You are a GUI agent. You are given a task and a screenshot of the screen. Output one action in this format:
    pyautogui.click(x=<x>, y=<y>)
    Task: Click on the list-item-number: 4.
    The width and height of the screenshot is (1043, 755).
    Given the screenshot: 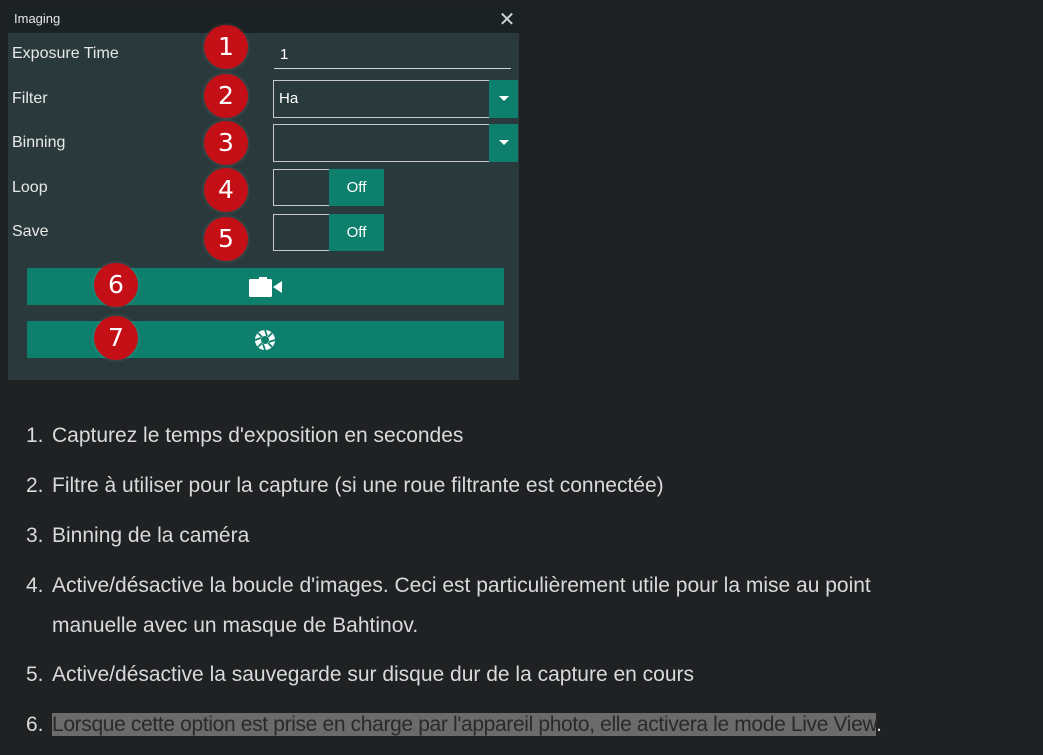 What is the action you would take?
    pyautogui.click(x=35, y=585)
    